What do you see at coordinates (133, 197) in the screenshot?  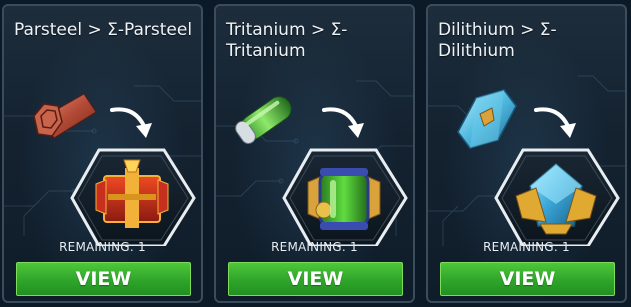 I see `sigma-parsteel-crate-icon` at bounding box center [133, 197].